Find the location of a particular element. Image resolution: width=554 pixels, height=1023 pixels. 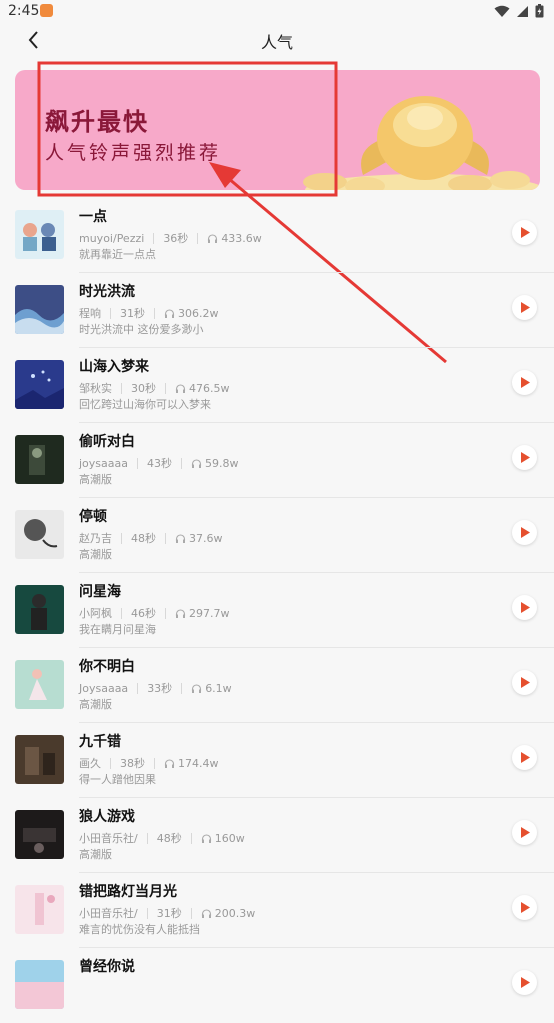

song-meta: 邹秋实 30秒 476.5w is located at coordinates (154, 388).